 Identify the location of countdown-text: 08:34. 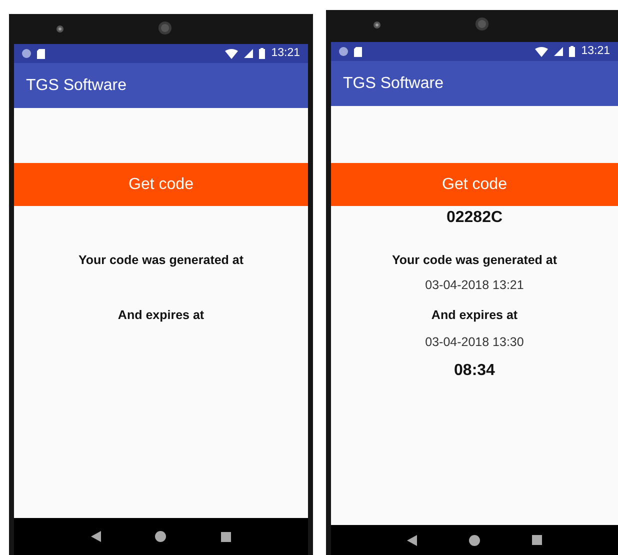
(474, 371).